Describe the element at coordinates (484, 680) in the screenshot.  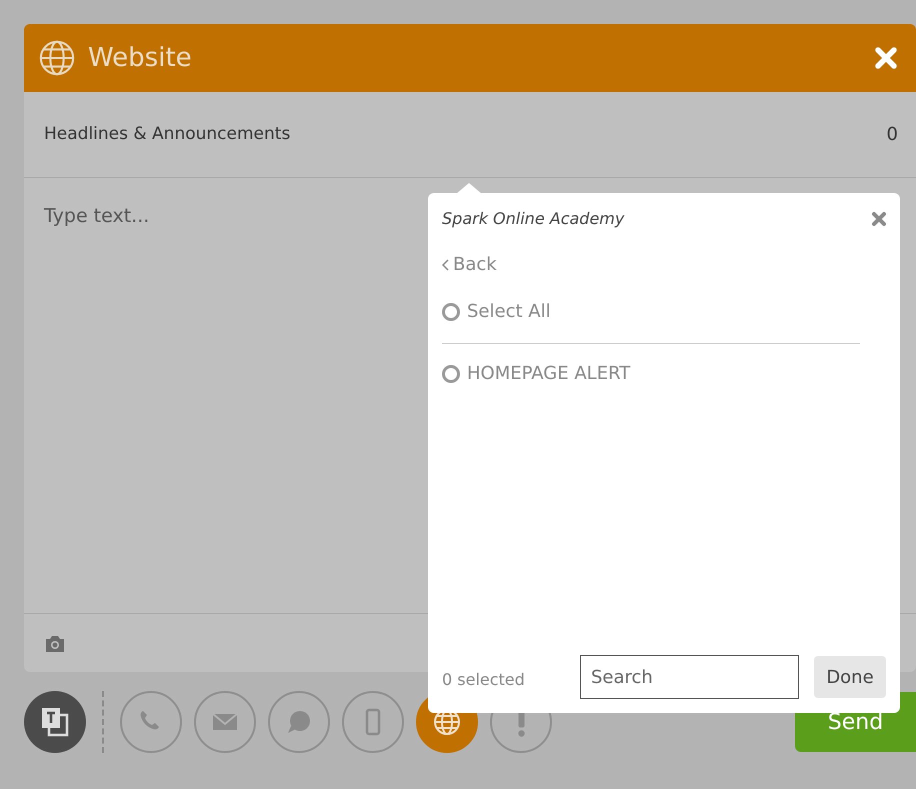
I see `selected-count: 0 selected` at that location.